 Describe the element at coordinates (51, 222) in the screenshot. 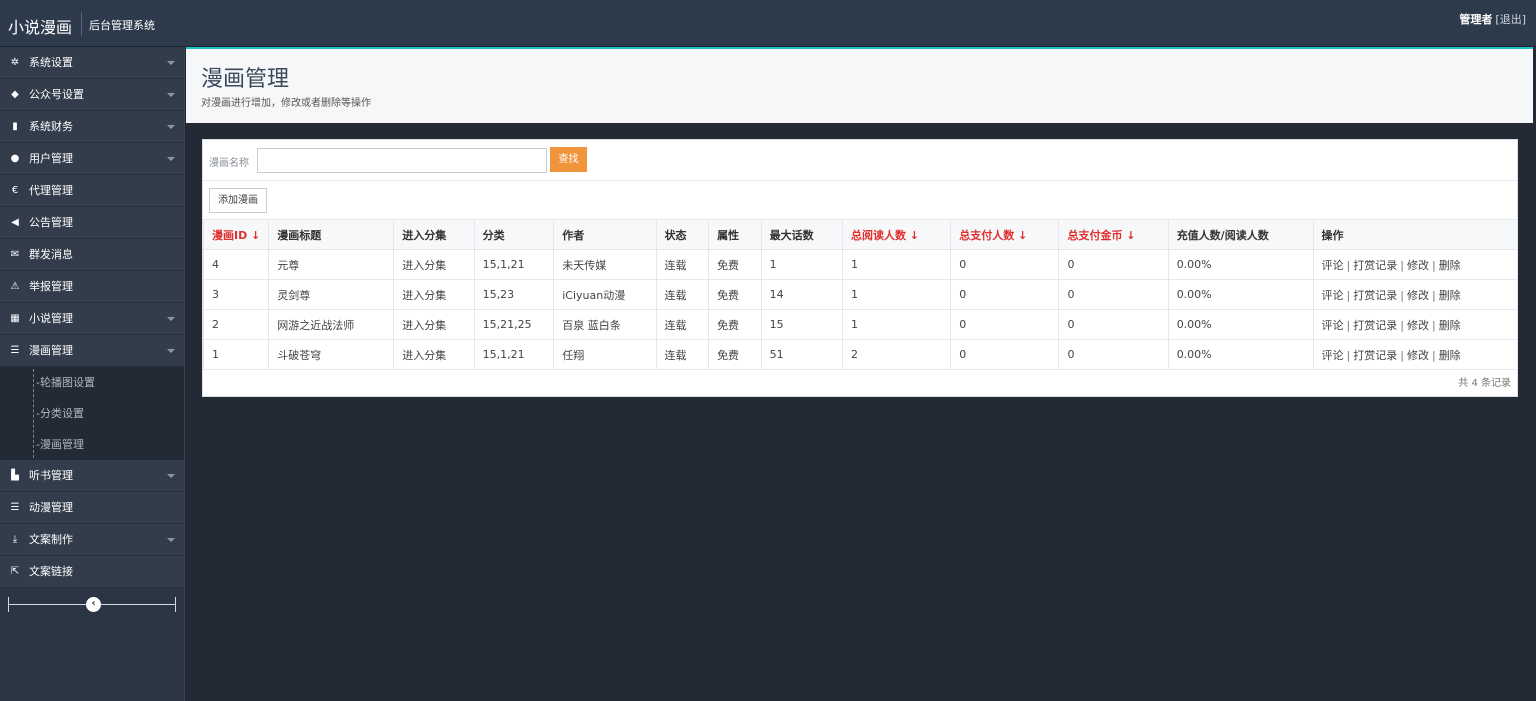

I see `sidebar-item-label: 公告管理` at that location.